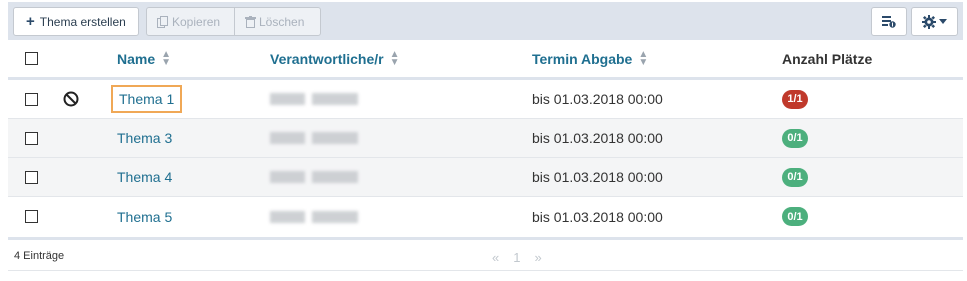 The height and width of the screenshot is (281, 967). I want to click on settings-dropdown-button, so click(934, 21).